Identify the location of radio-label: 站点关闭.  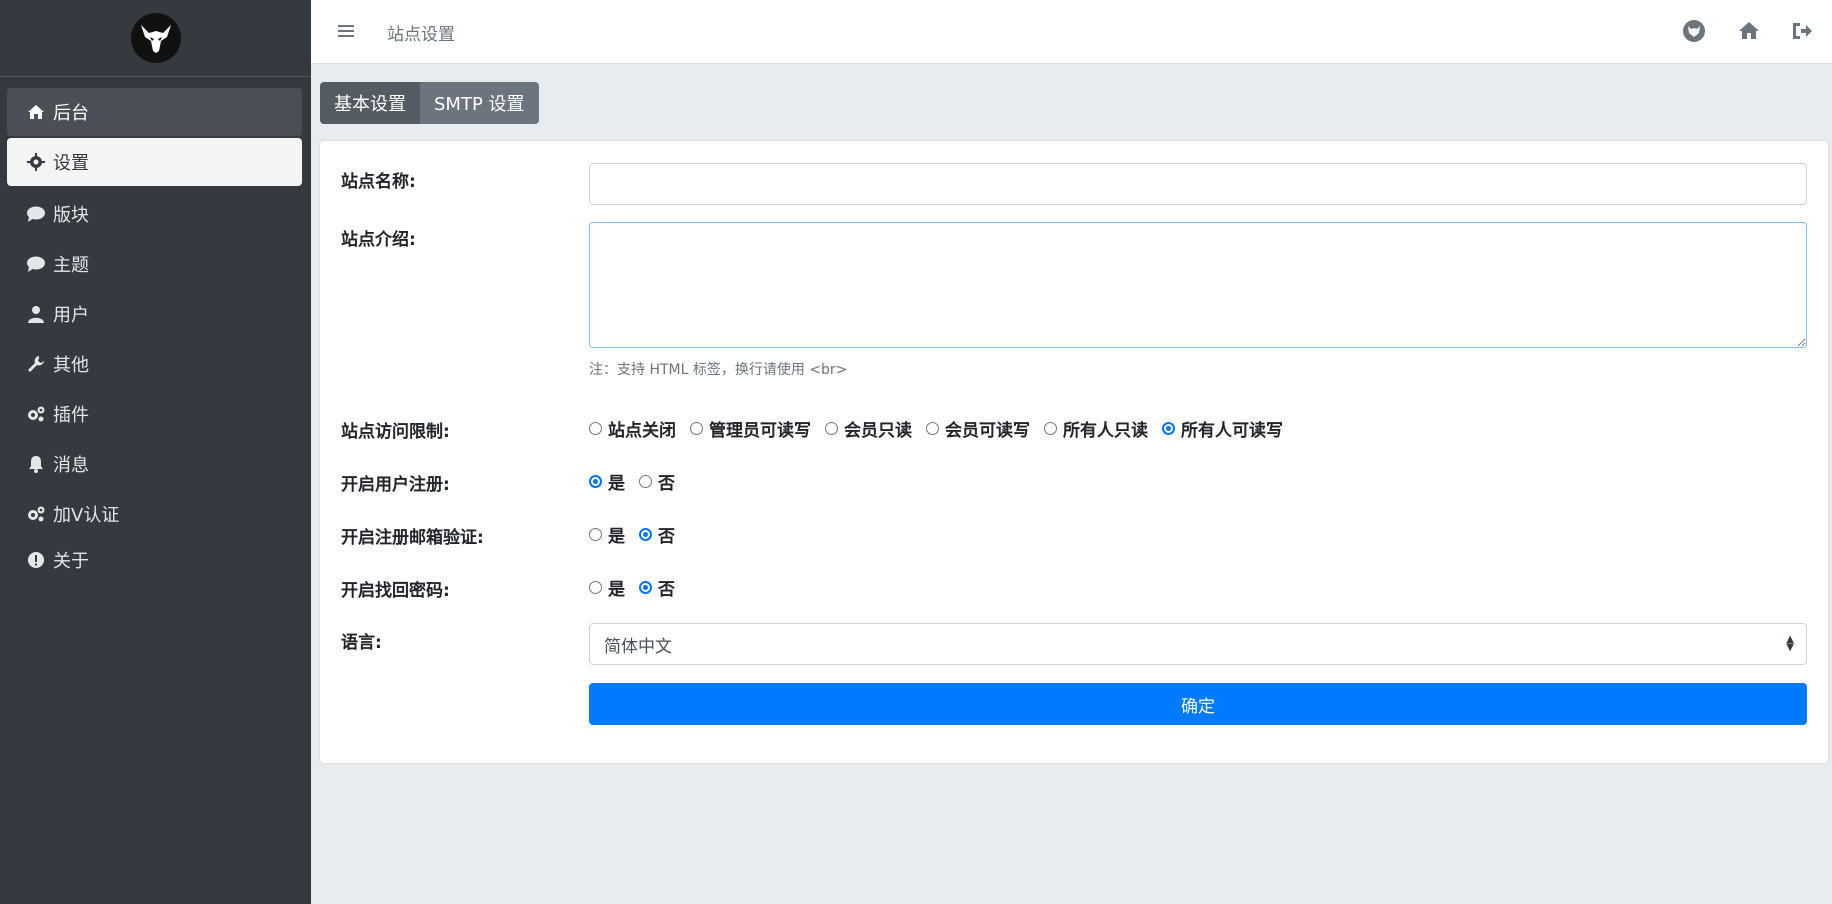
(642, 431).